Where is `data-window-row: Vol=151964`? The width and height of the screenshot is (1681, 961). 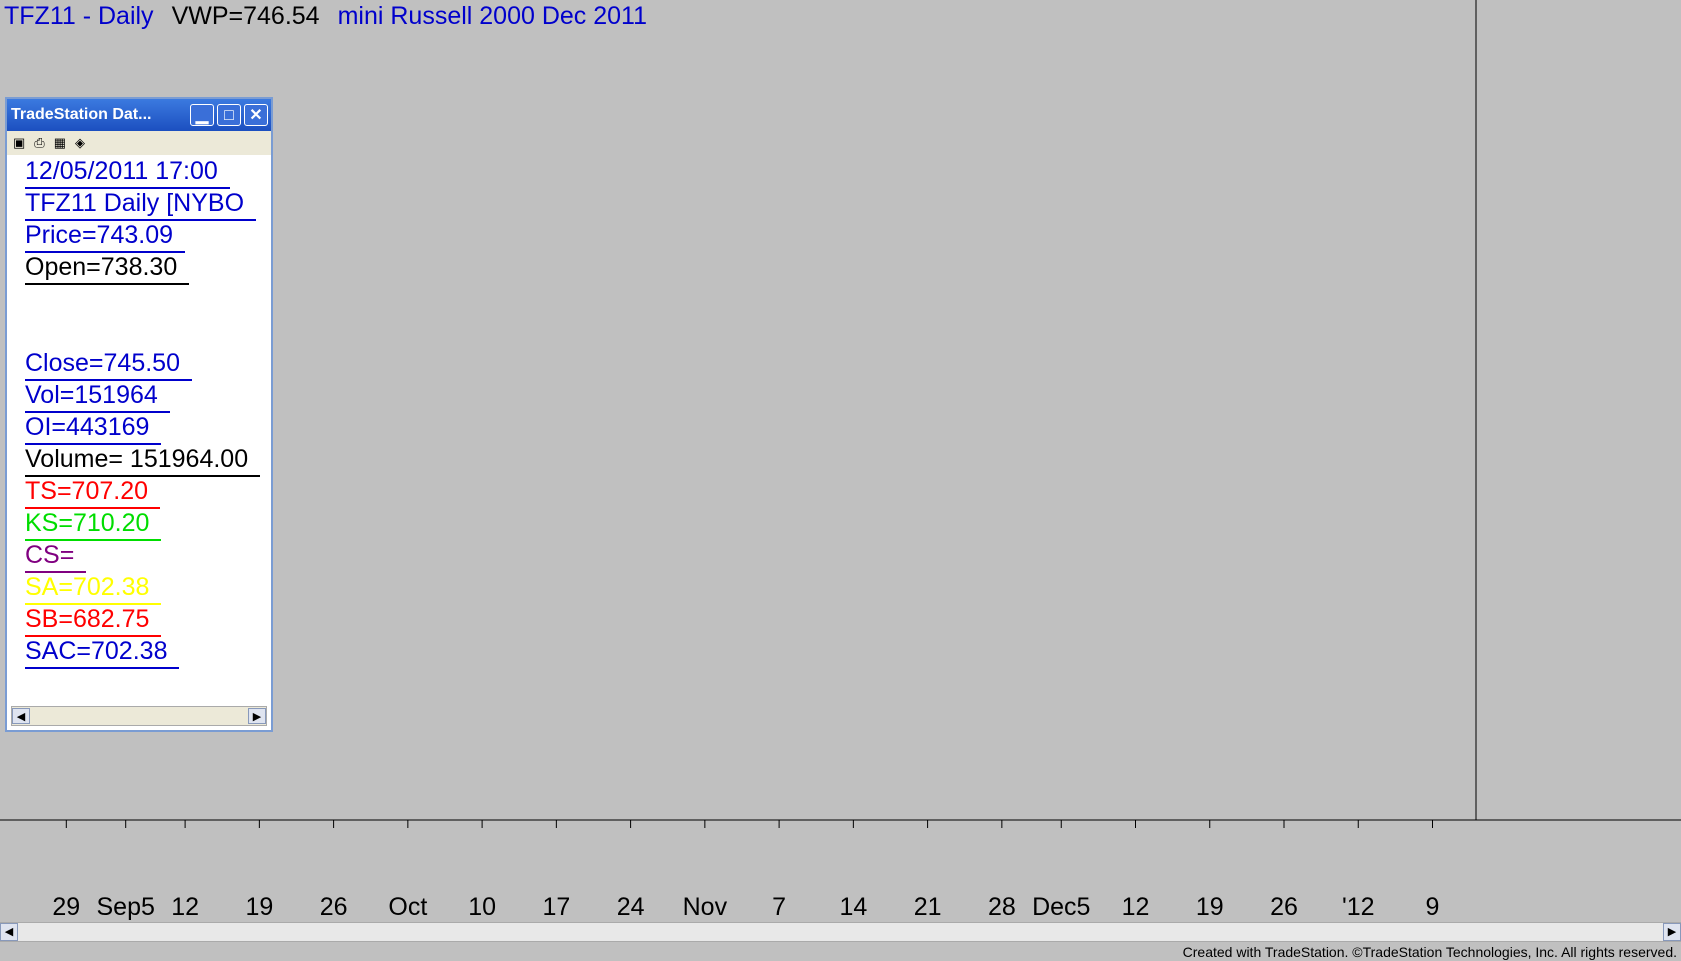 data-window-row: Vol=151964 is located at coordinates (97, 396).